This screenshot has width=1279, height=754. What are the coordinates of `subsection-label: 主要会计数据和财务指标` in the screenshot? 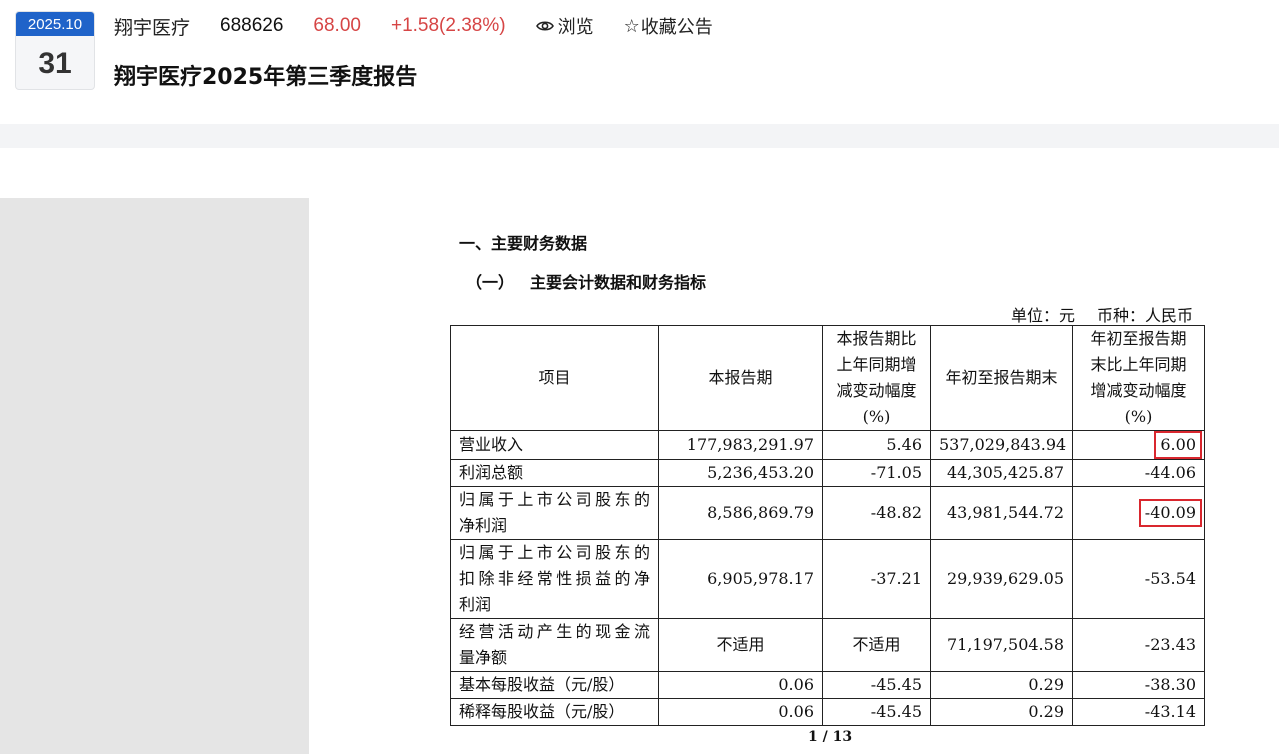 It's located at (618, 282).